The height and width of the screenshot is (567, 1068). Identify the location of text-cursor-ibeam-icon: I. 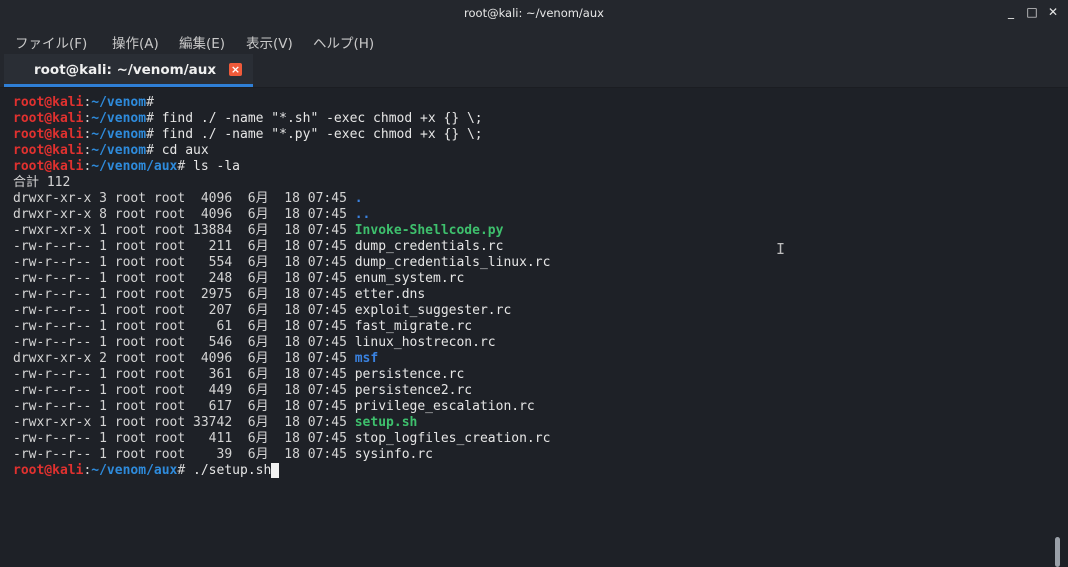
(781, 249).